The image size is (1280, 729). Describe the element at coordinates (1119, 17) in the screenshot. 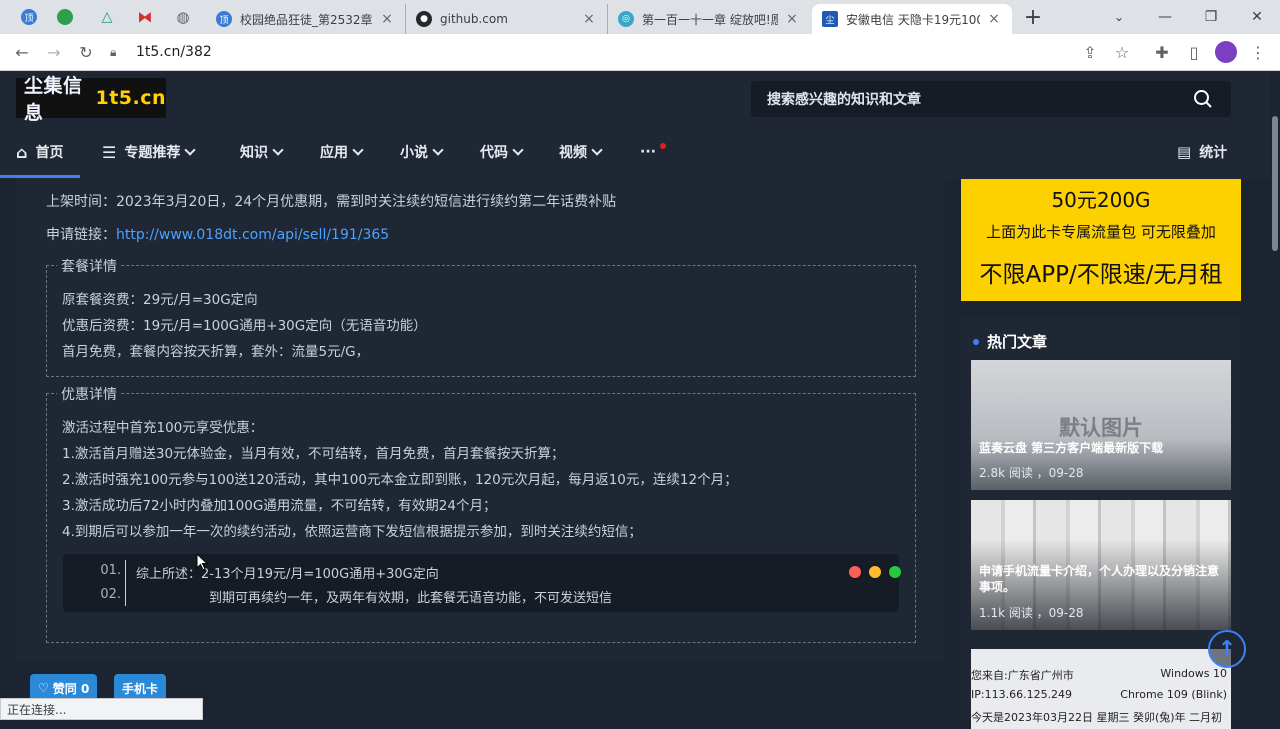

I see `tab-search-icon: ⌄` at that location.